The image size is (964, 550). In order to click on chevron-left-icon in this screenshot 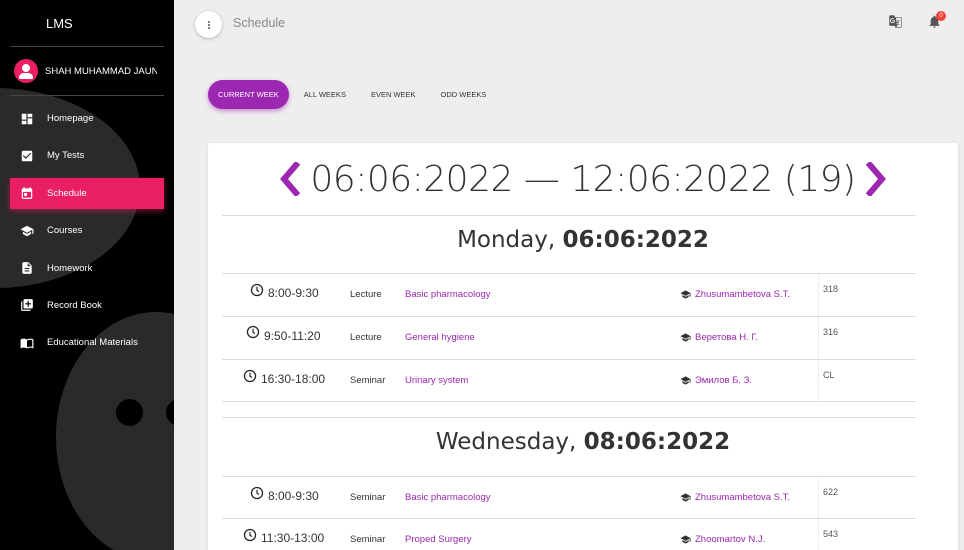, I will do `click(290, 179)`.